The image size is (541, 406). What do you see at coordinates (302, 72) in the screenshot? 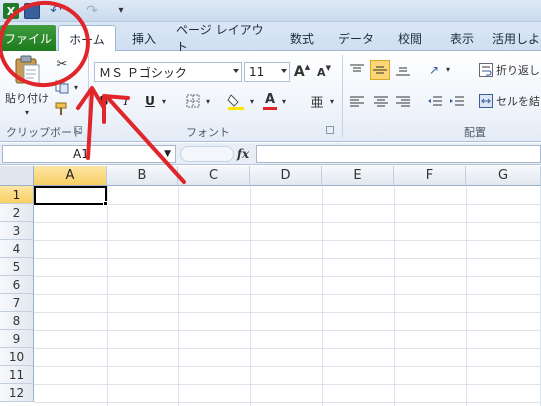
I see `grow-font-button: A ▲` at bounding box center [302, 72].